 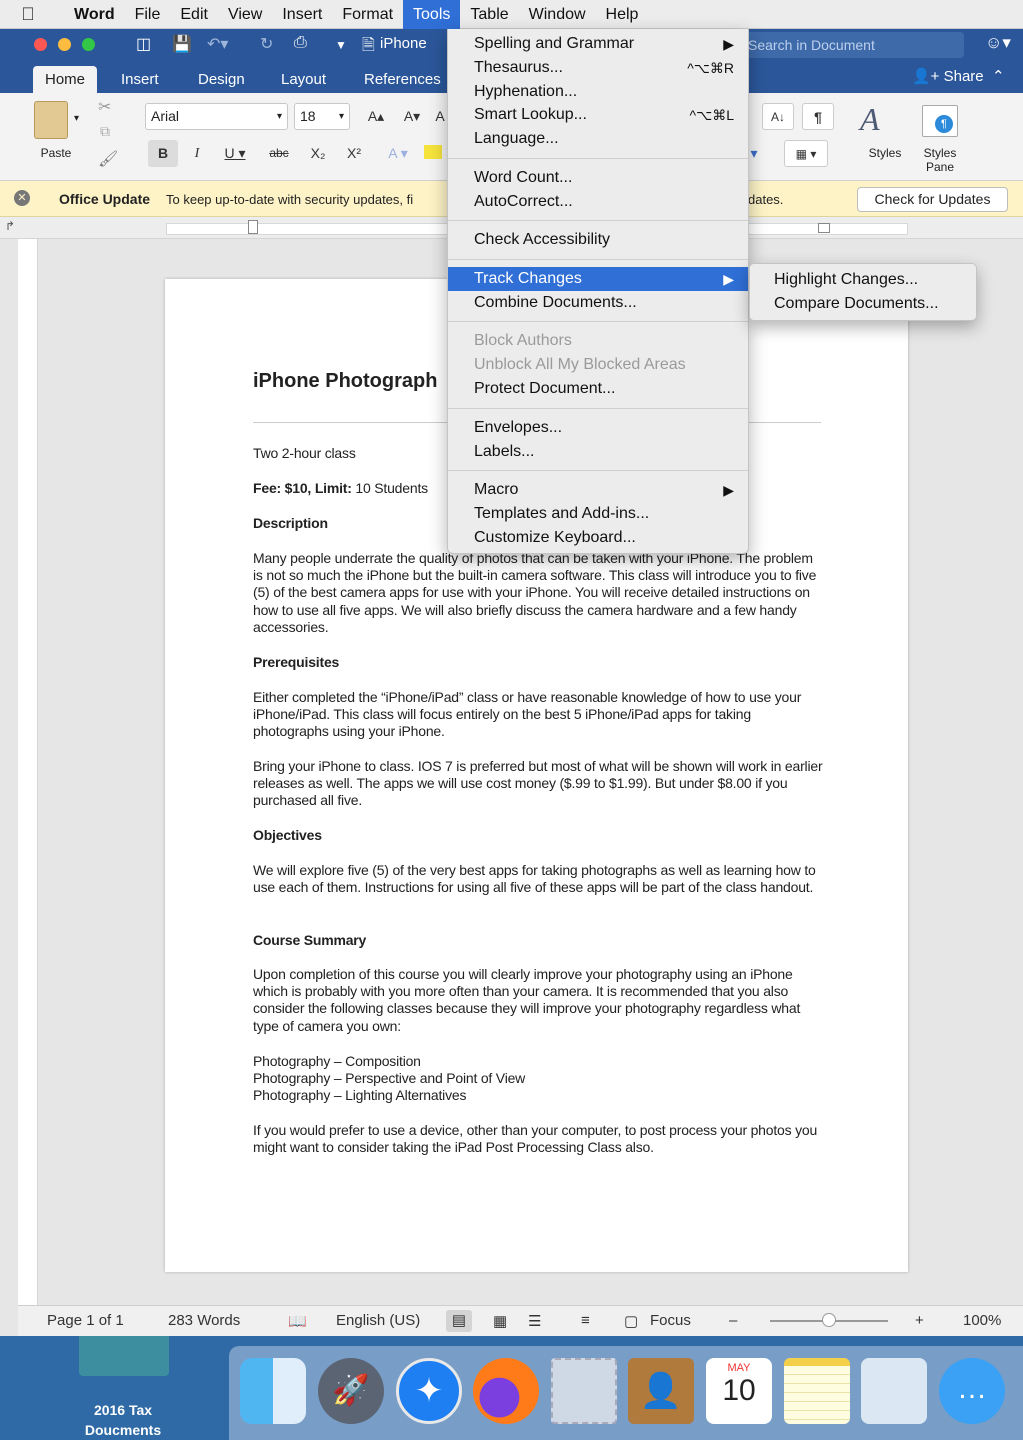 I want to click on sort-button: A↓, so click(x=778, y=116).